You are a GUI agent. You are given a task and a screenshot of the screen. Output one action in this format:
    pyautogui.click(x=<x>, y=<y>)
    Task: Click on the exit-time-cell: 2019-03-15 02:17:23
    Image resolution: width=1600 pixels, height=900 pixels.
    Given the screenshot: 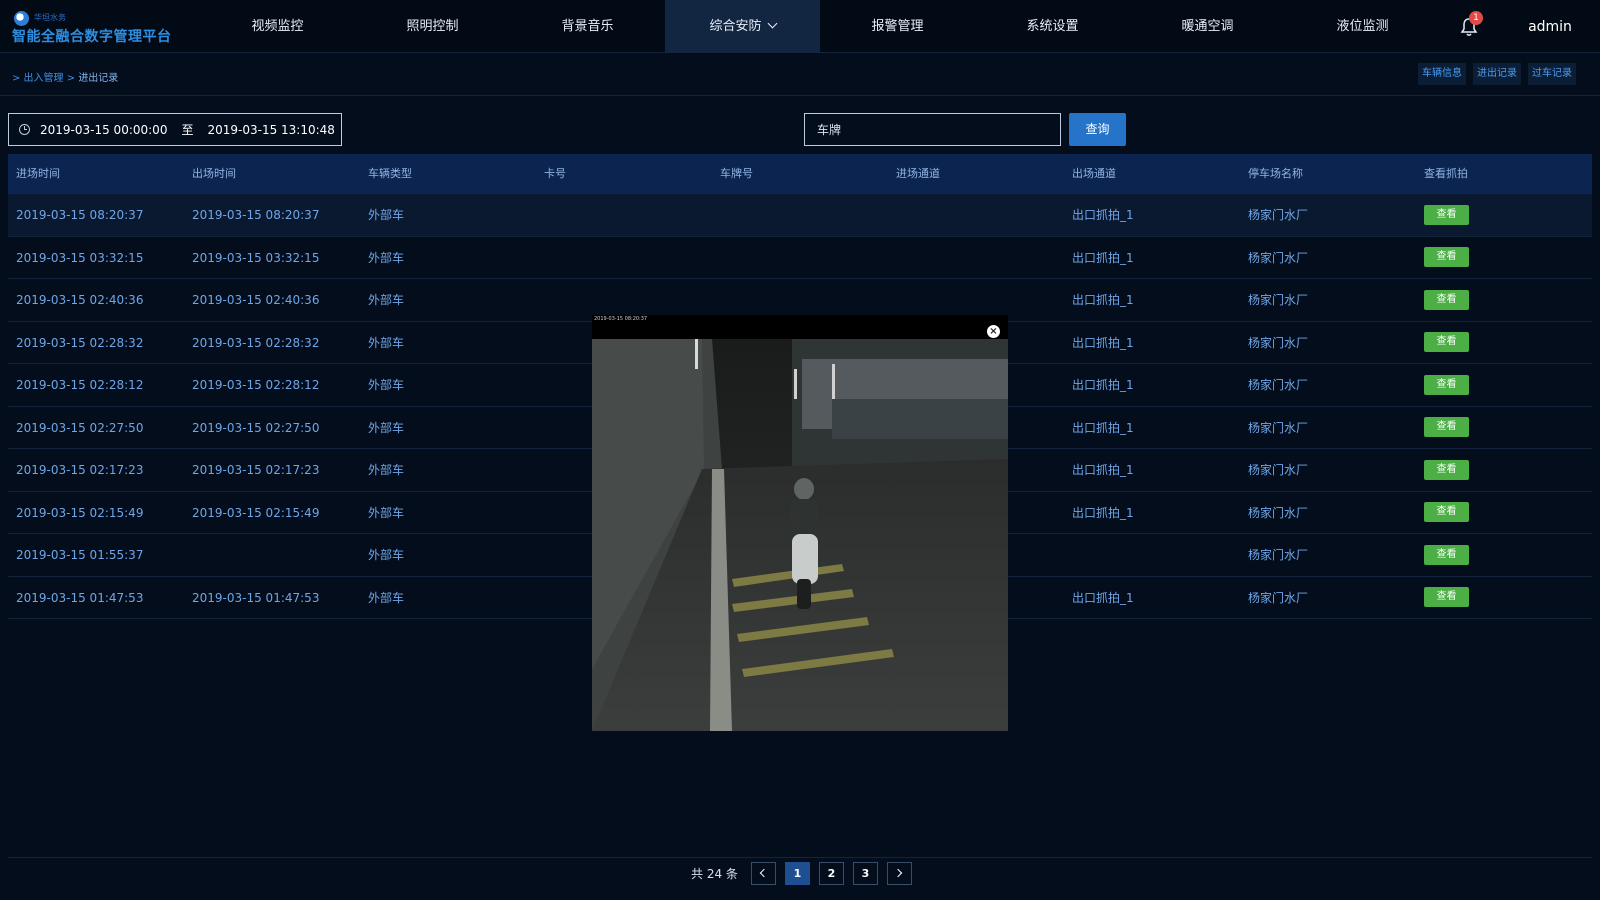 What is the action you would take?
    pyautogui.click(x=256, y=470)
    